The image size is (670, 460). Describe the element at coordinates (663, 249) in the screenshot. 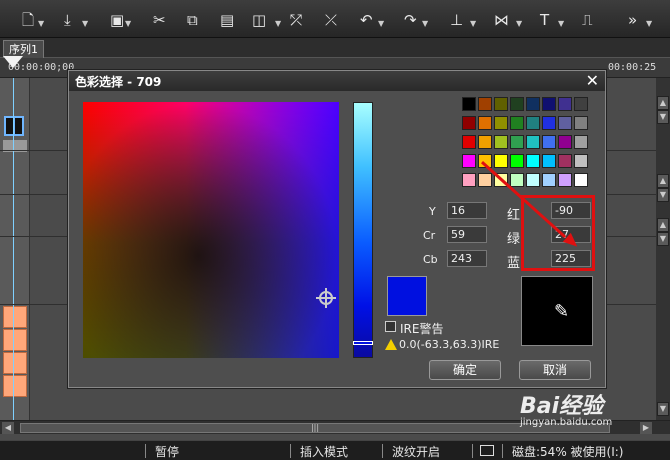

I see `vertical-scrollbar: ▲ ▼ ▲ ▼ ▲ ▼ ▼` at that location.